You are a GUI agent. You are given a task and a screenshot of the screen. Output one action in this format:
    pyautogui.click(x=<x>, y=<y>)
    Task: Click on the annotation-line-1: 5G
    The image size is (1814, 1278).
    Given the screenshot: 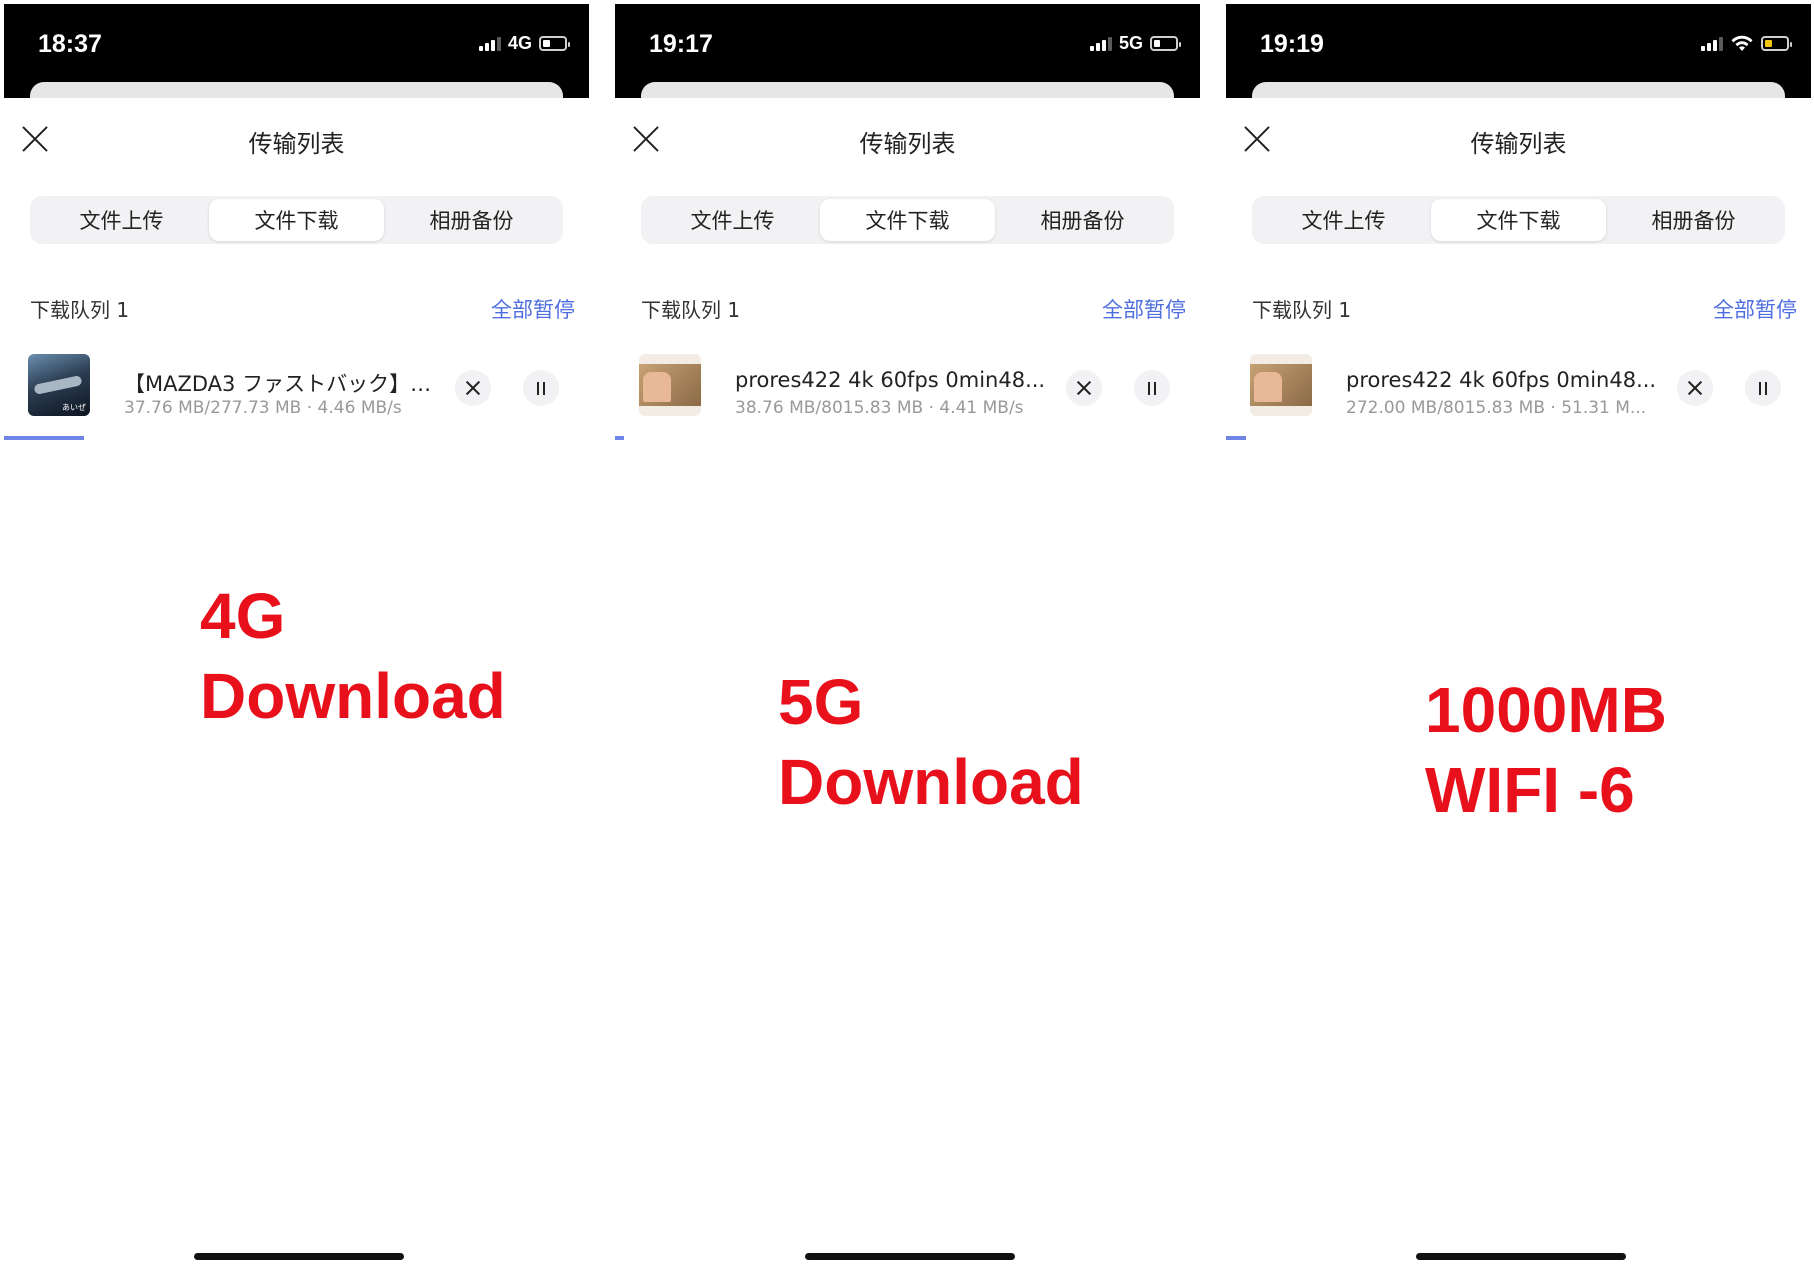 What is the action you would take?
    pyautogui.click(x=821, y=702)
    